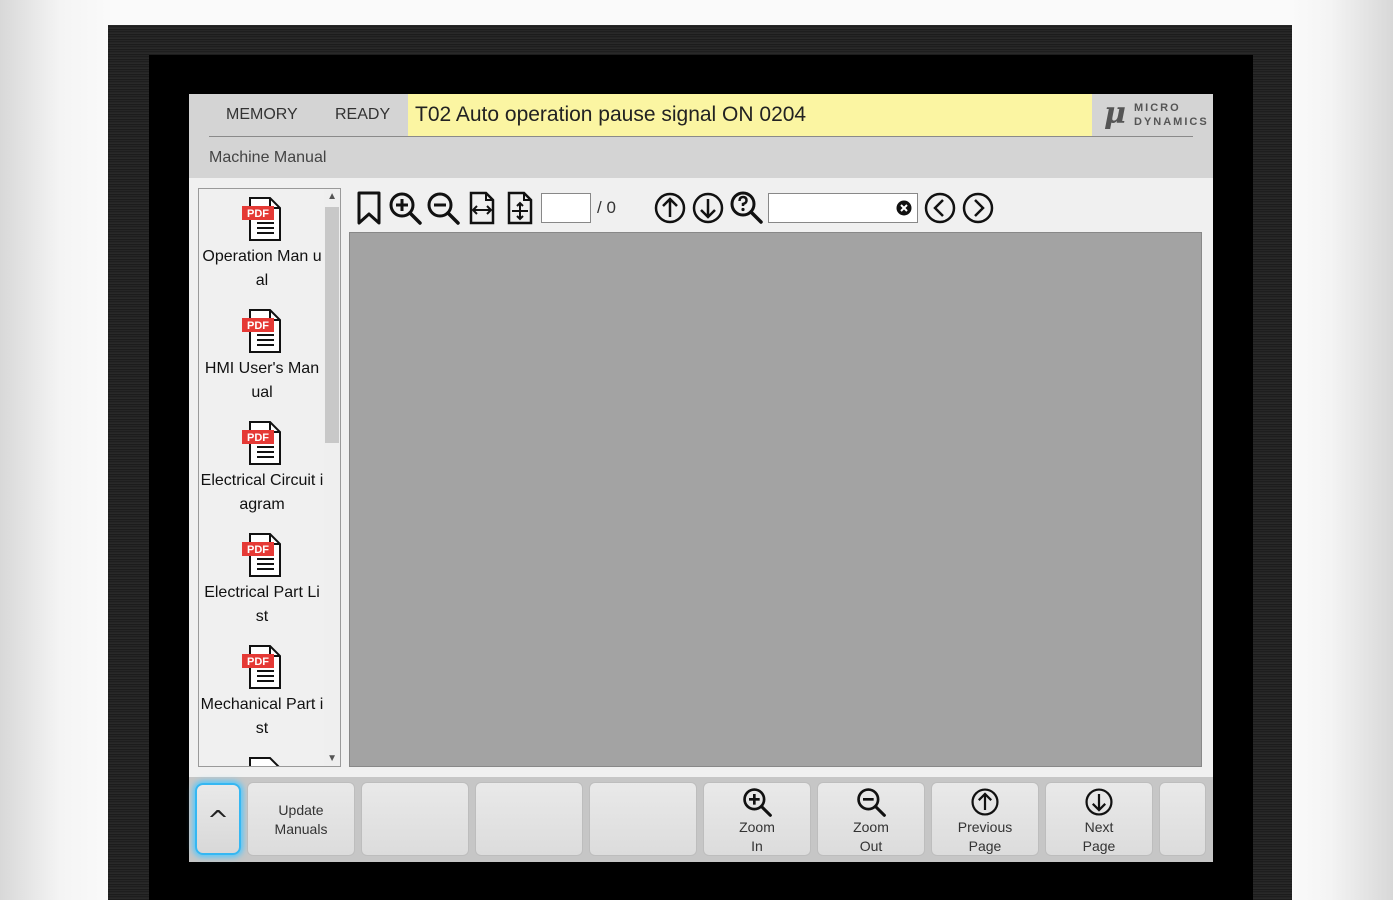 This screenshot has width=1393, height=900. I want to click on next-page-label-1: Next, so click(1099, 827).